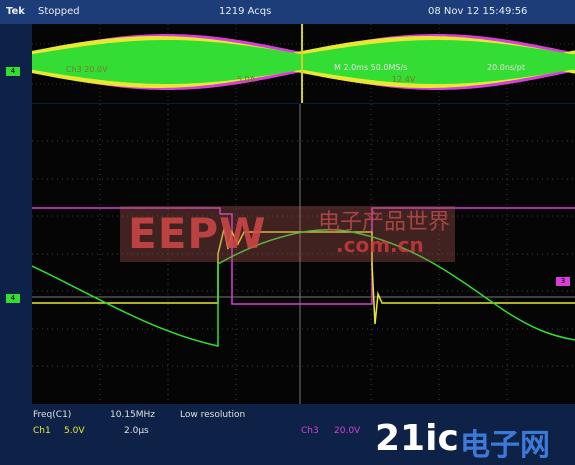  What do you see at coordinates (52, 415) in the screenshot?
I see `measure-label: Freq(C1)` at bounding box center [52, 415].